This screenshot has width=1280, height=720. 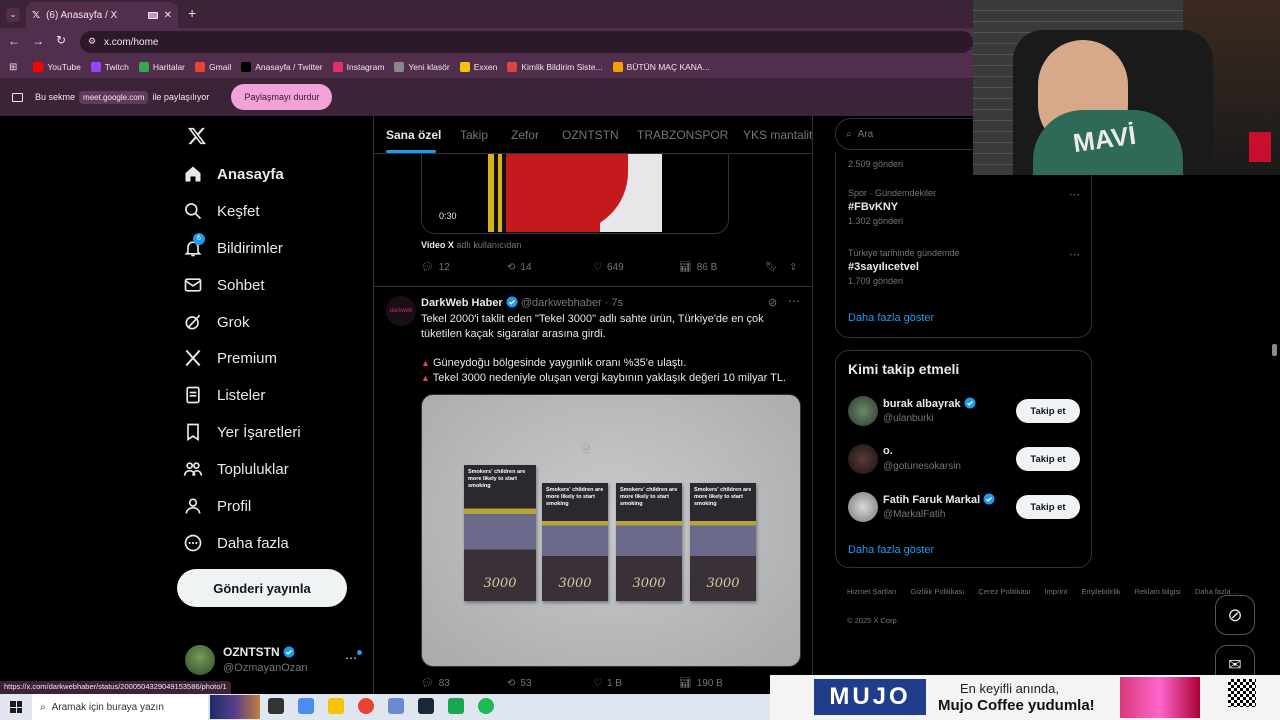 What do you see at coordinates (964, 461) in the screenshot?
I see `follow-suggestion: o. @gotunesokarsin Takip et` at bounding box center [964, 461].